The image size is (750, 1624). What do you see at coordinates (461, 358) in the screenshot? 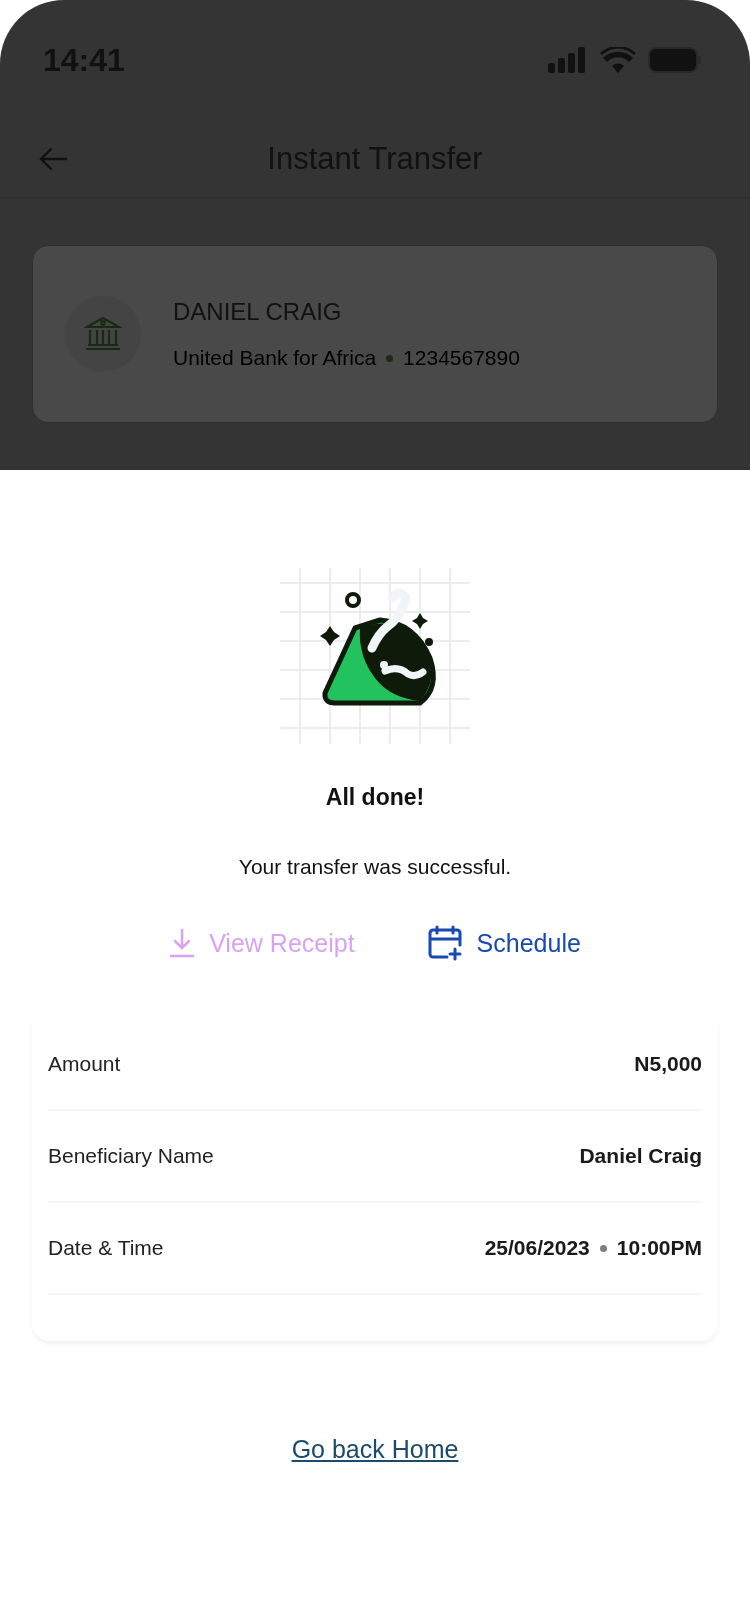
I see `account-number: 1234567890` at bounding box center [461, 358].